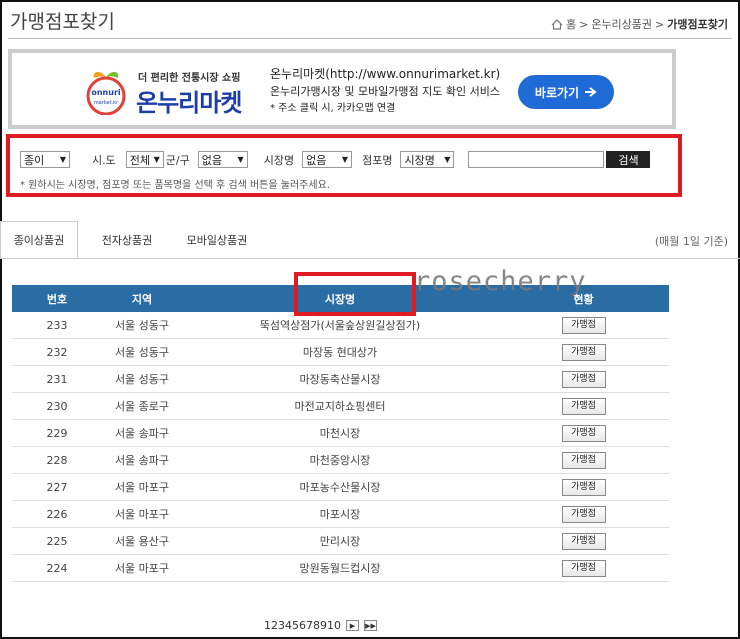 This screenshot has width=740, height=639. I want to click on table-row: 225 서울 용산구 만리시장 가맹점, so click(340, 541).